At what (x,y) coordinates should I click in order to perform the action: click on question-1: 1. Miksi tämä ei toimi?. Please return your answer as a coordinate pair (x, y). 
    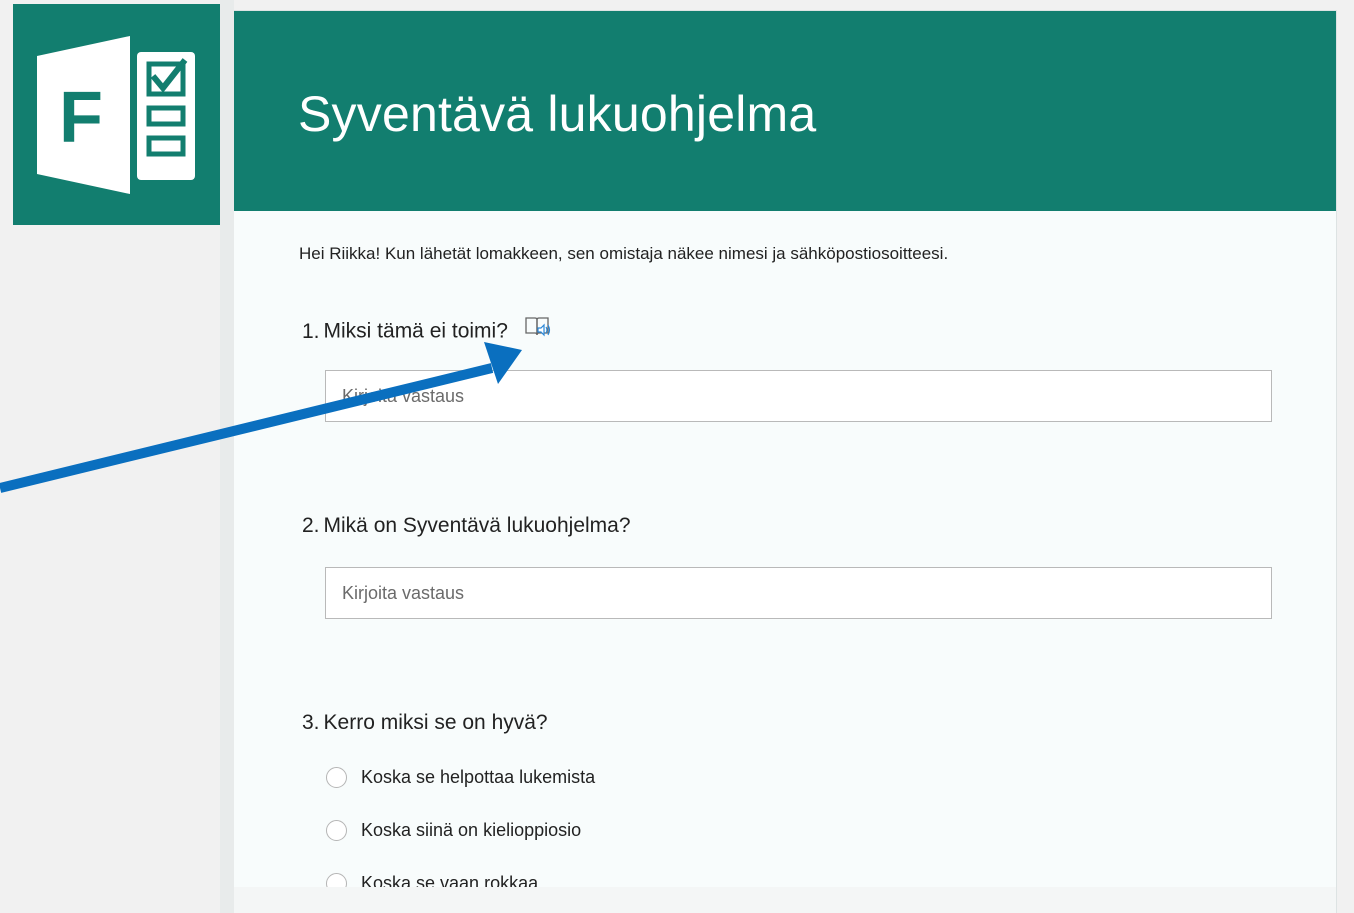
    Looking at the image, I should click on (427, 332).